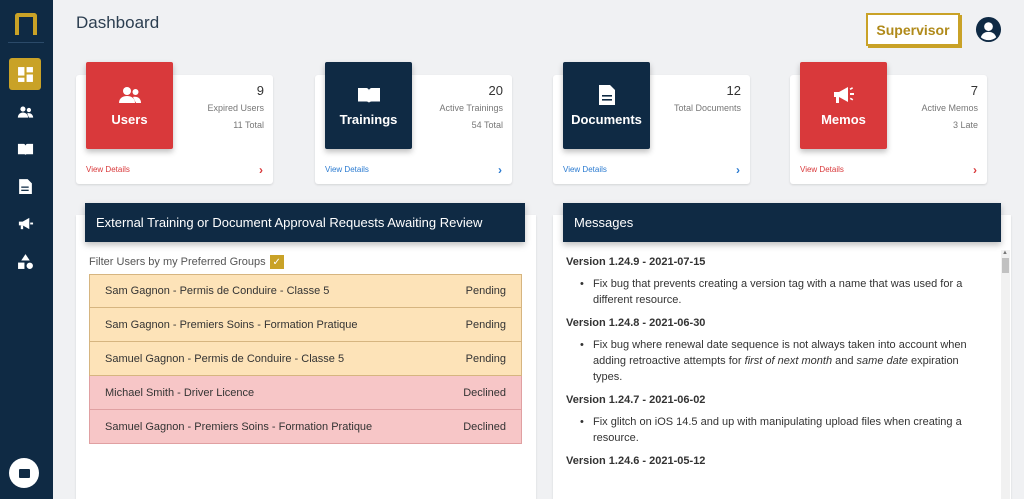 The image size is (1024, 499). I want to click on scroll-up-icon: ▲, so click(1005, 253).